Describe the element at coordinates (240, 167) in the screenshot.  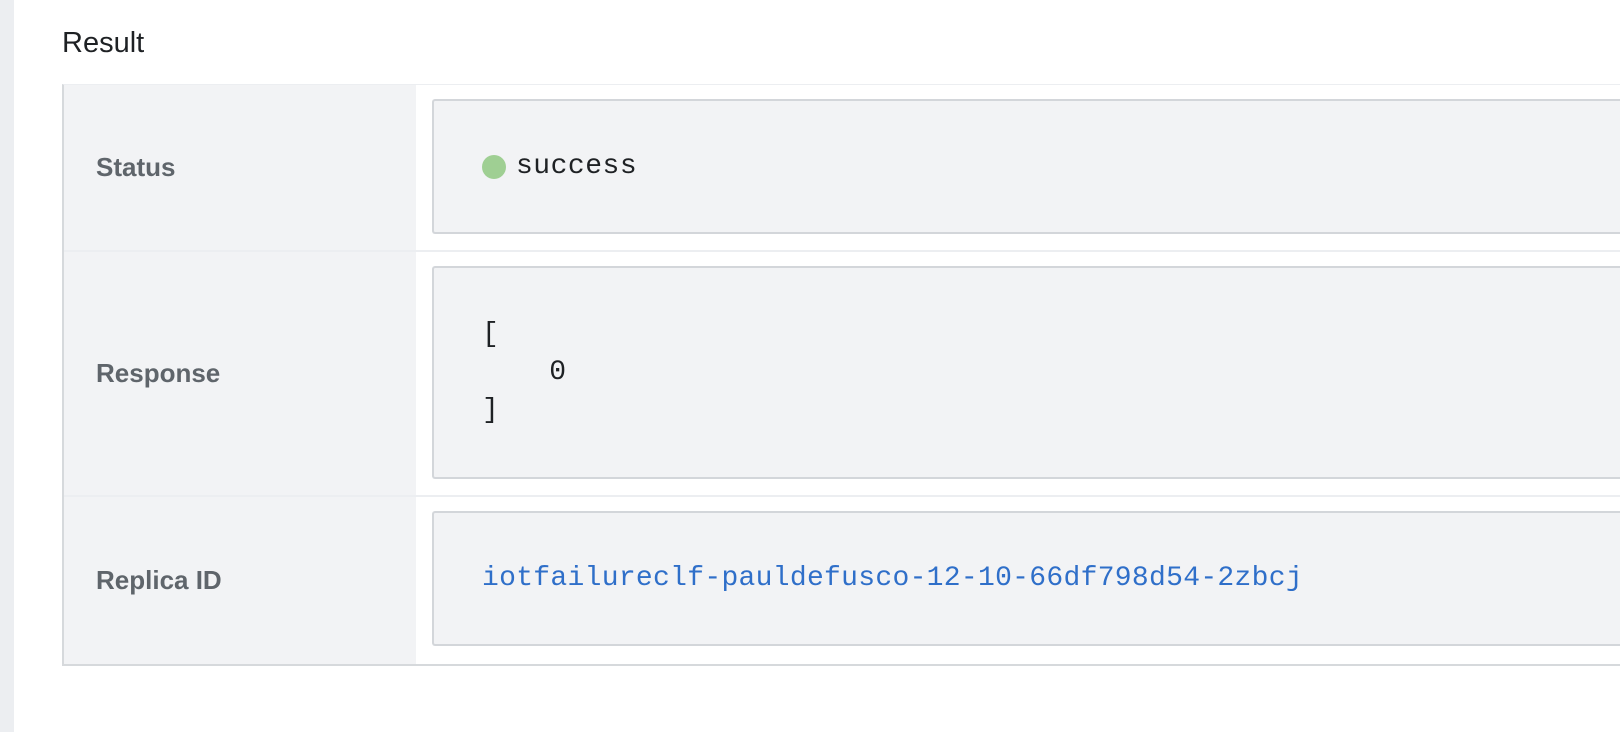
I see `status-label: Status` at that location.